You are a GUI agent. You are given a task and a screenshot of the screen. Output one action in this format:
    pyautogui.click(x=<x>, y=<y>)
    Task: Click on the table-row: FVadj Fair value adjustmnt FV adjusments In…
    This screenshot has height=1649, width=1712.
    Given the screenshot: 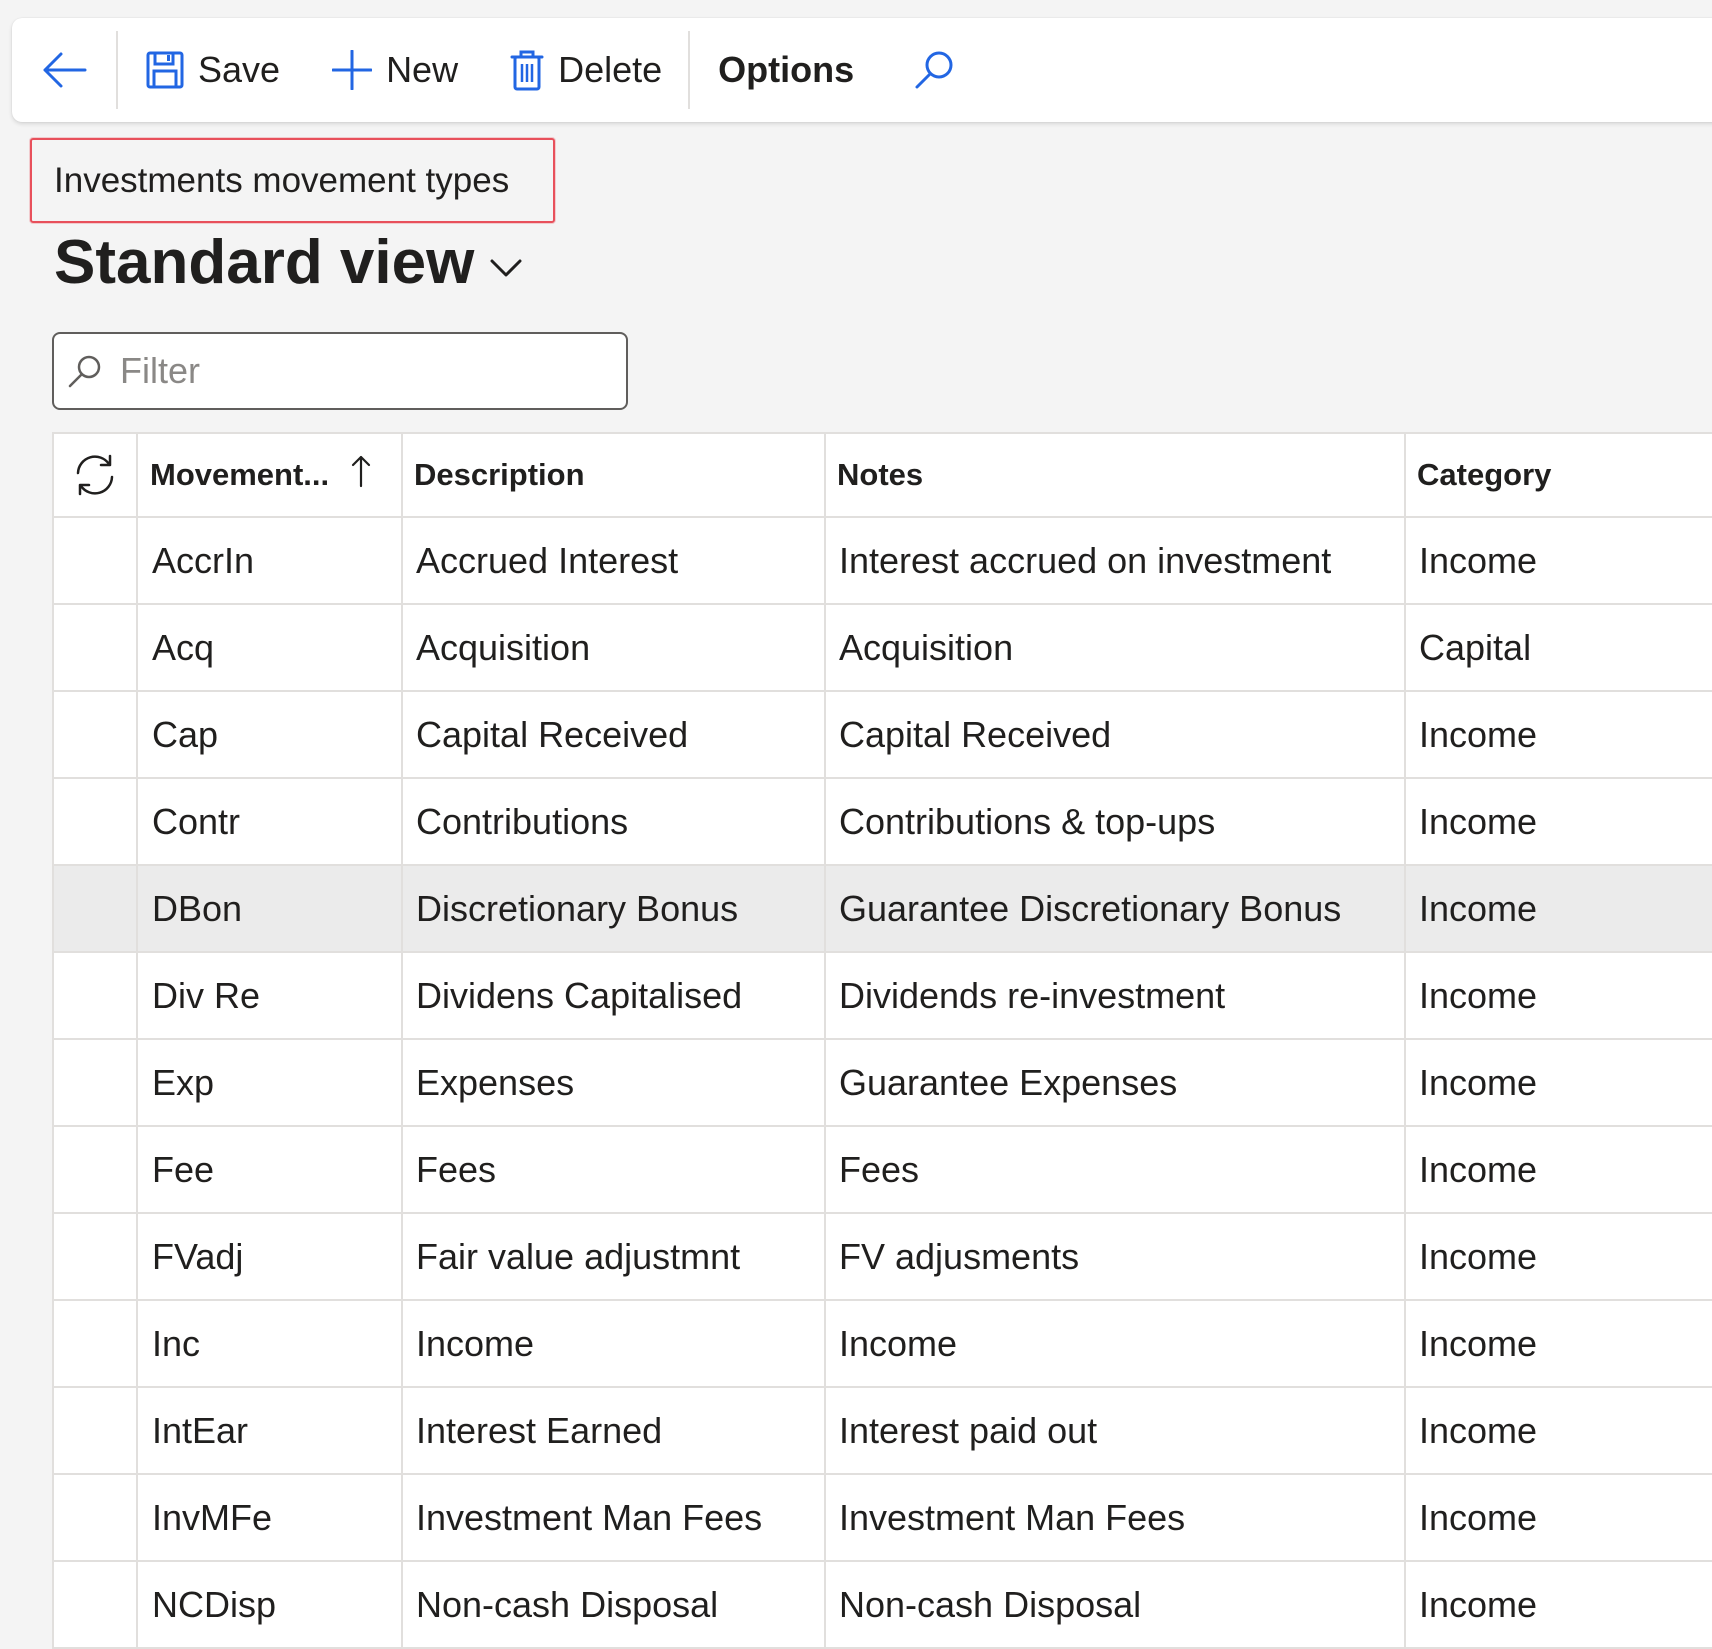 What is the action you would take?
    pyautogui.click(x=883, y=1257)
    